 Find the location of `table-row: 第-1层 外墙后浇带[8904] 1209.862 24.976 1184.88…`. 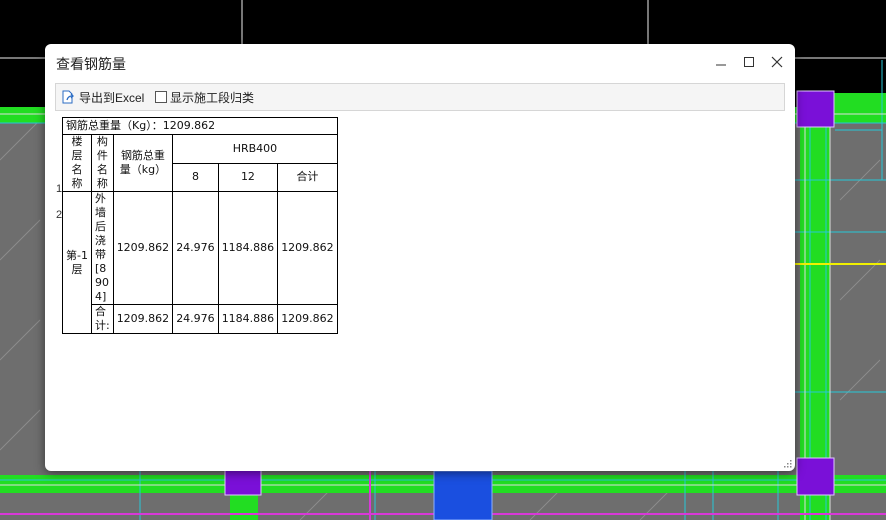

table-row: 第-1层 外墙后浇带[8904] 1209.862 24.976 1184.88… is located at coordinates (200, 262).